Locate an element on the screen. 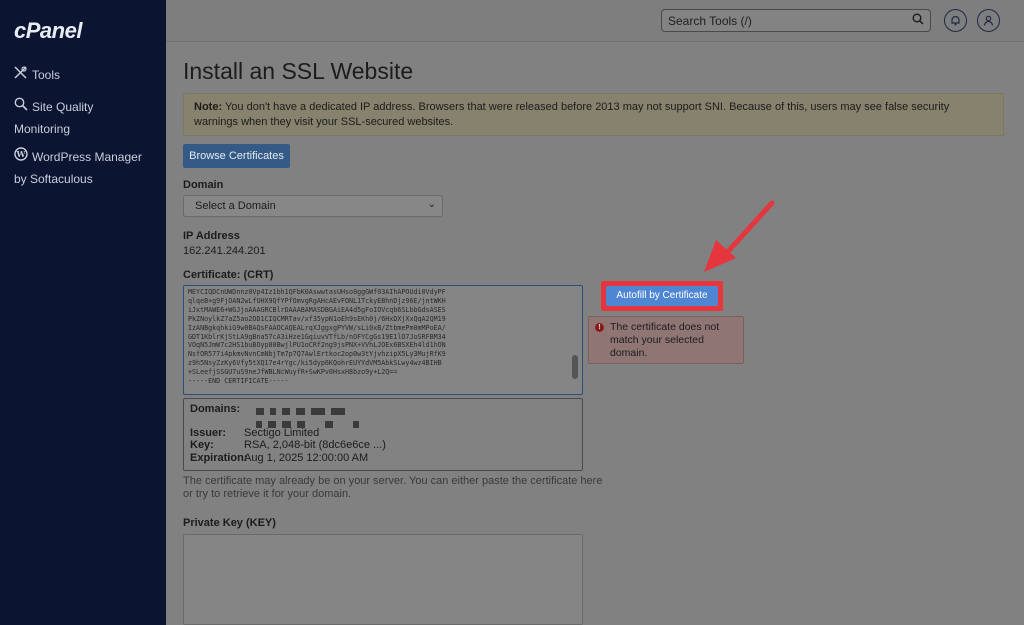 This screenshot has width=1024, height=625. sidebar-item-site-quality: Site Quality is located at coordinates (53, 107).